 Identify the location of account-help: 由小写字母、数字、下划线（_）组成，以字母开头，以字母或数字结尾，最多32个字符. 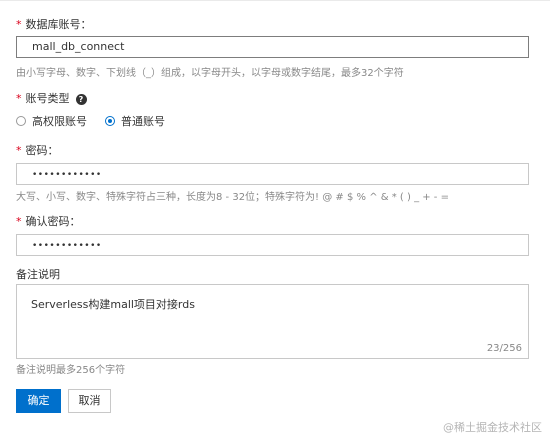
(210, 73).